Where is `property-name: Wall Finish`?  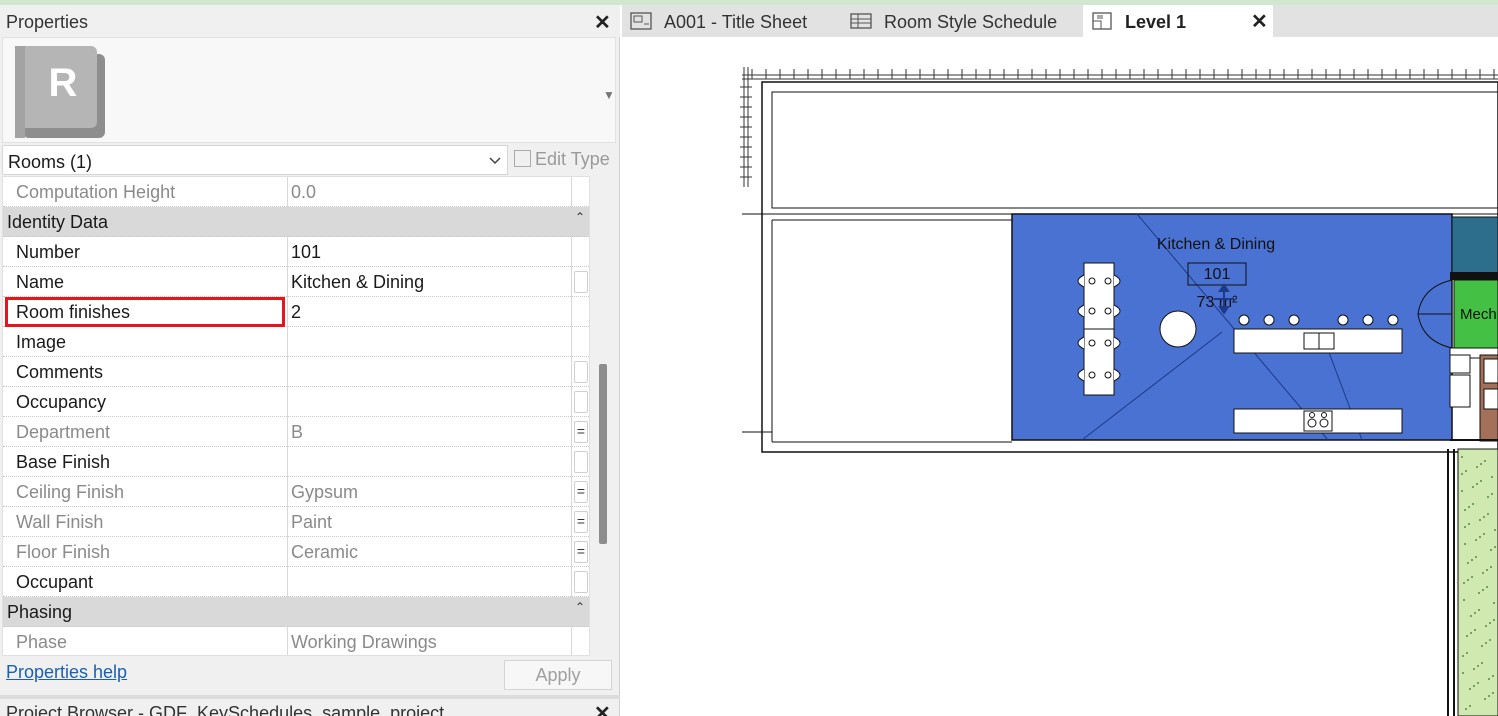
property-name: Wall Finish is located at coordinates (60, 522).